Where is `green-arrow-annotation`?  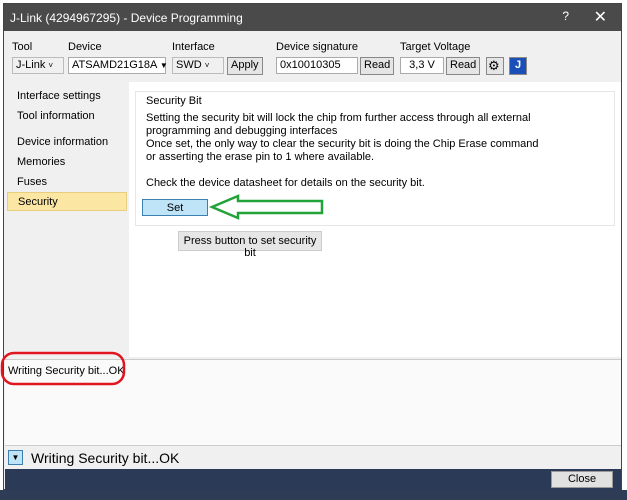 green-arrow-annotation is located at coordinates (266, 207).